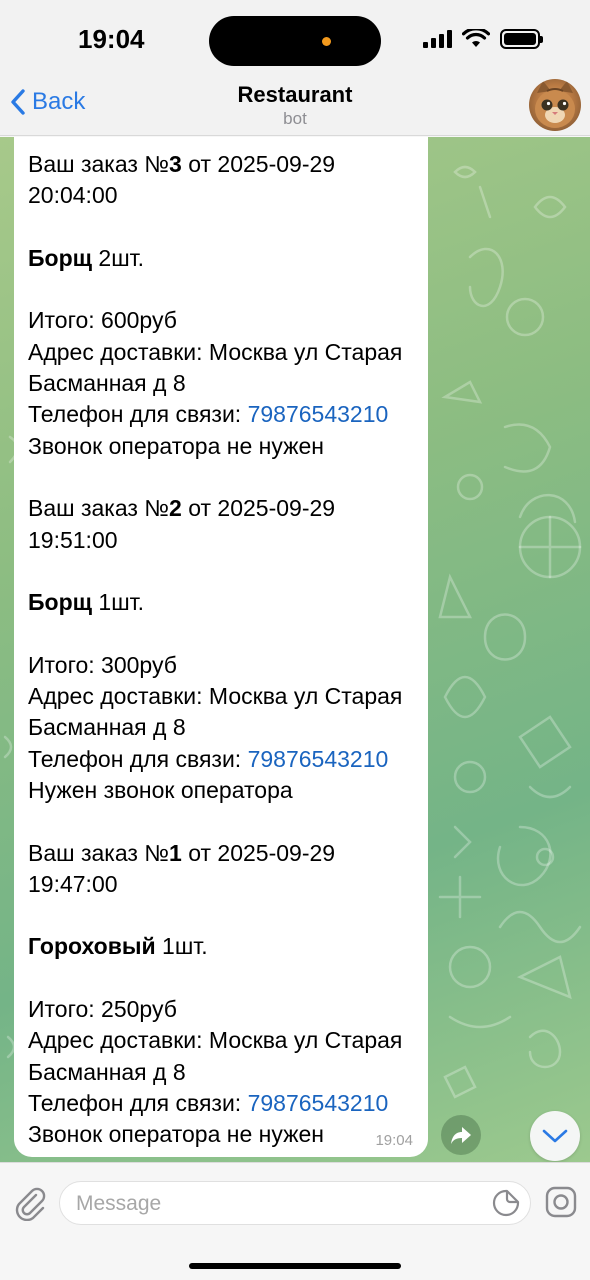  What do you see at coordinates (102, 664) in the screenshot?
I see `order-total: Итого: 300руб` at bounding box center [102, 664].